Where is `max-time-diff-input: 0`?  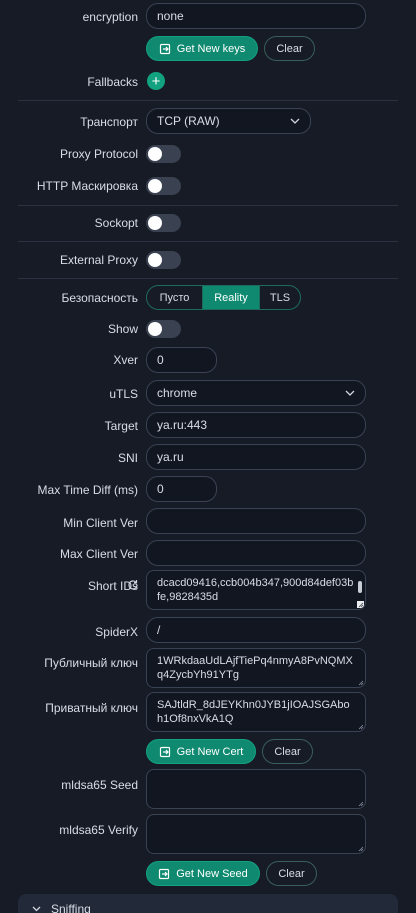 max-time-diff-input: 0 is located at coordinates (181, 489).